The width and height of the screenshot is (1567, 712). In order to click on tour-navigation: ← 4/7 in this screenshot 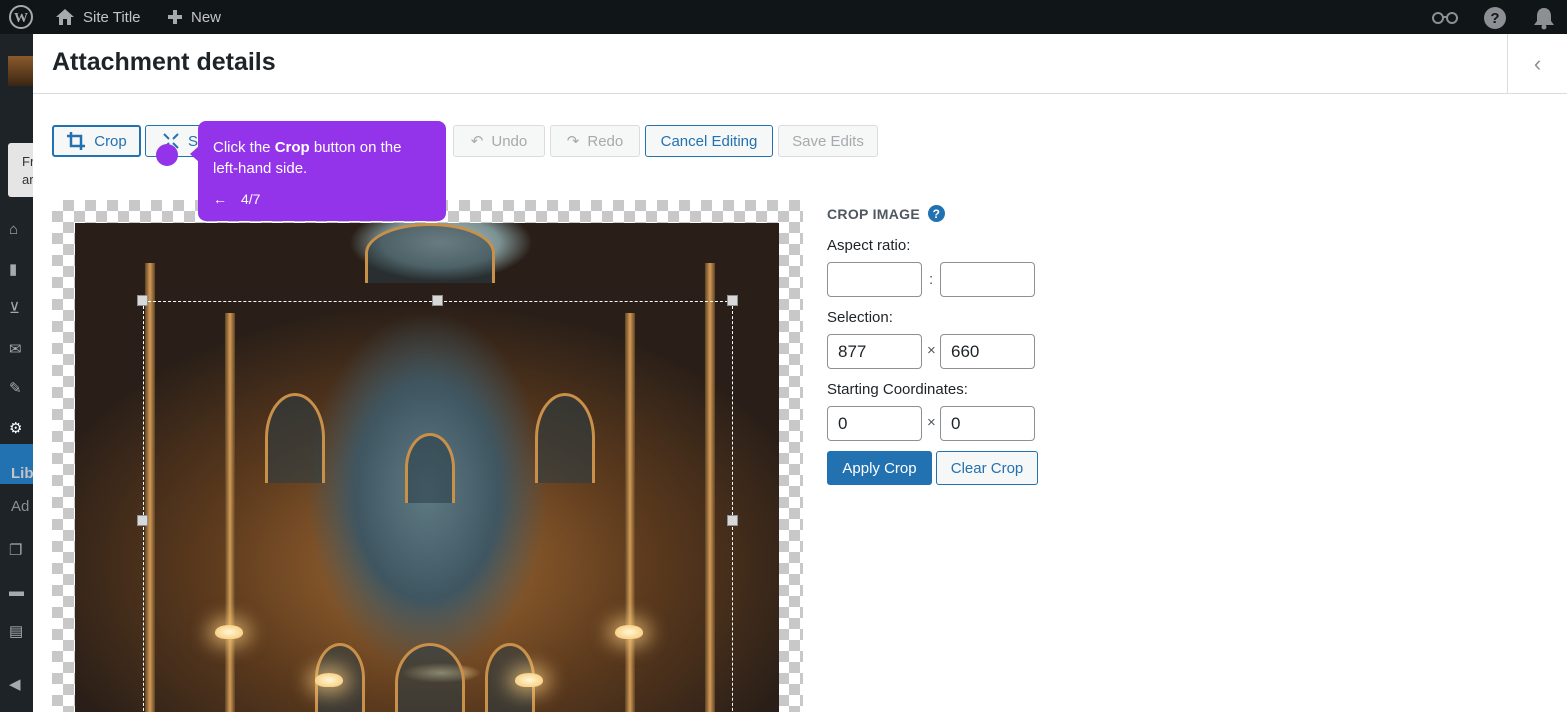, I will do `click(236, 199)`.